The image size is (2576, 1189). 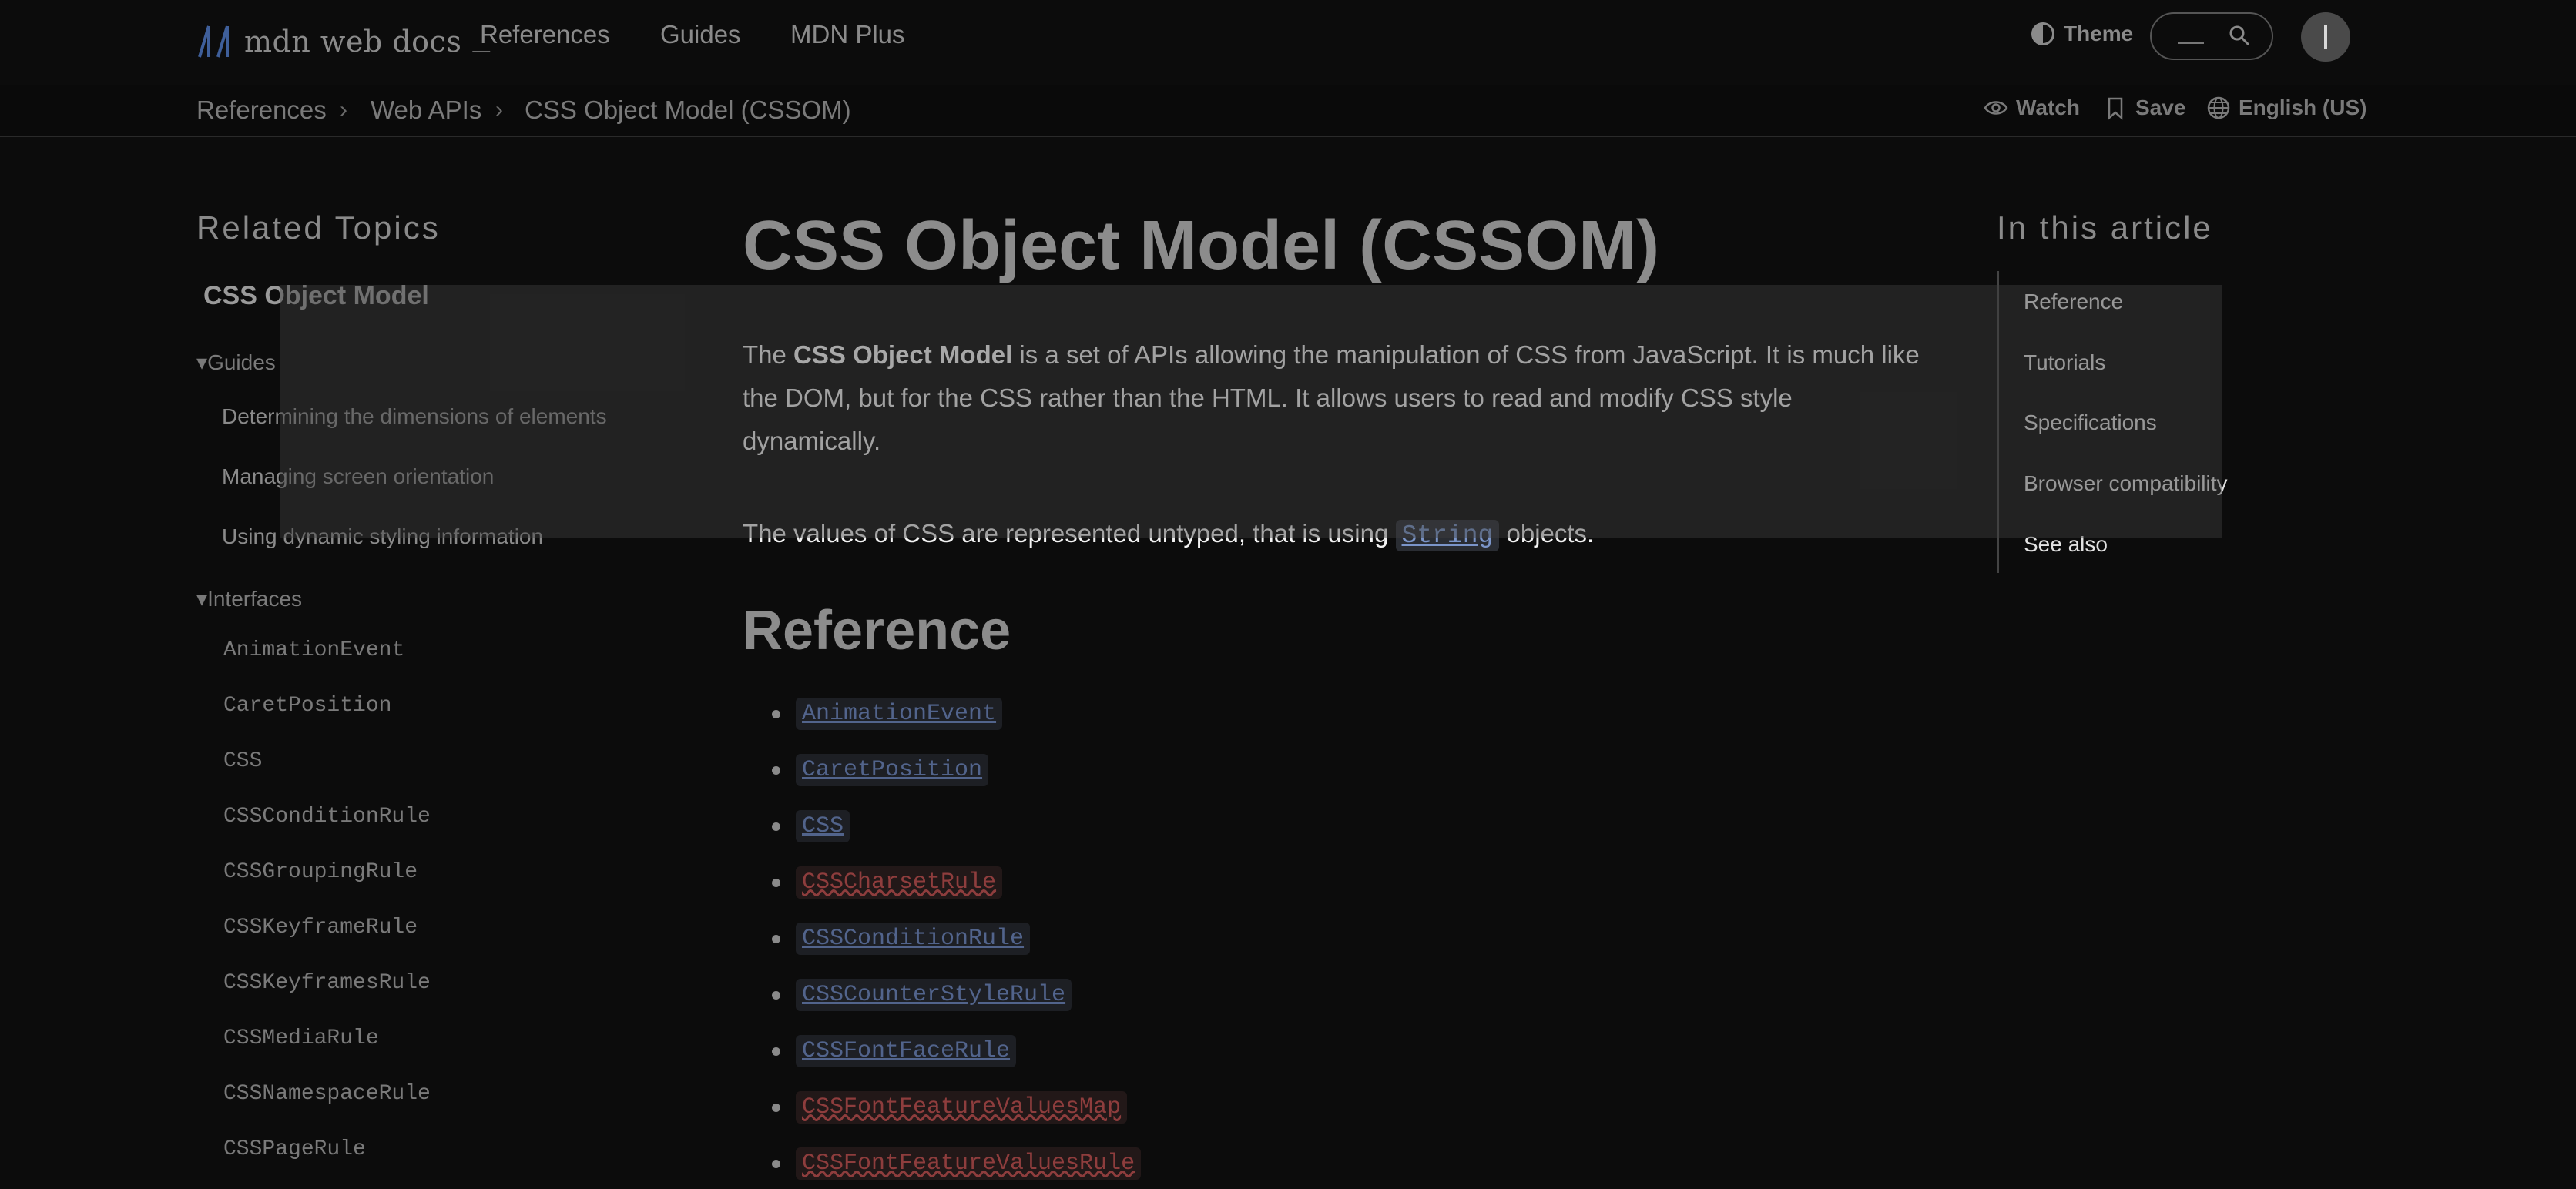 What do you see at coordinates (414, 416) in the screenshot?
I see `sidebar-item-dimensions: Determining the dimensions of elements` at bounding box center [414, 416].